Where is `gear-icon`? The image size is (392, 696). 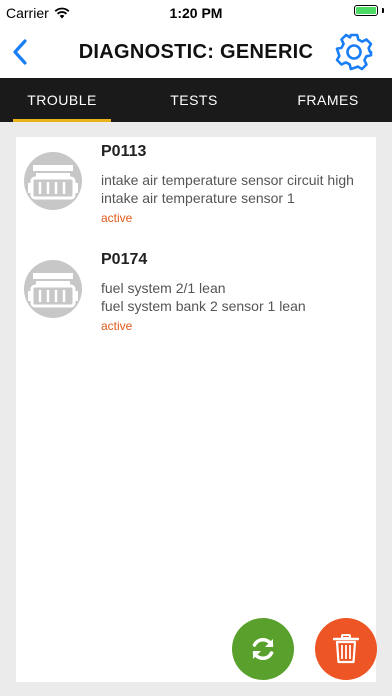
gear-icon is located at coordinates (354, 52).